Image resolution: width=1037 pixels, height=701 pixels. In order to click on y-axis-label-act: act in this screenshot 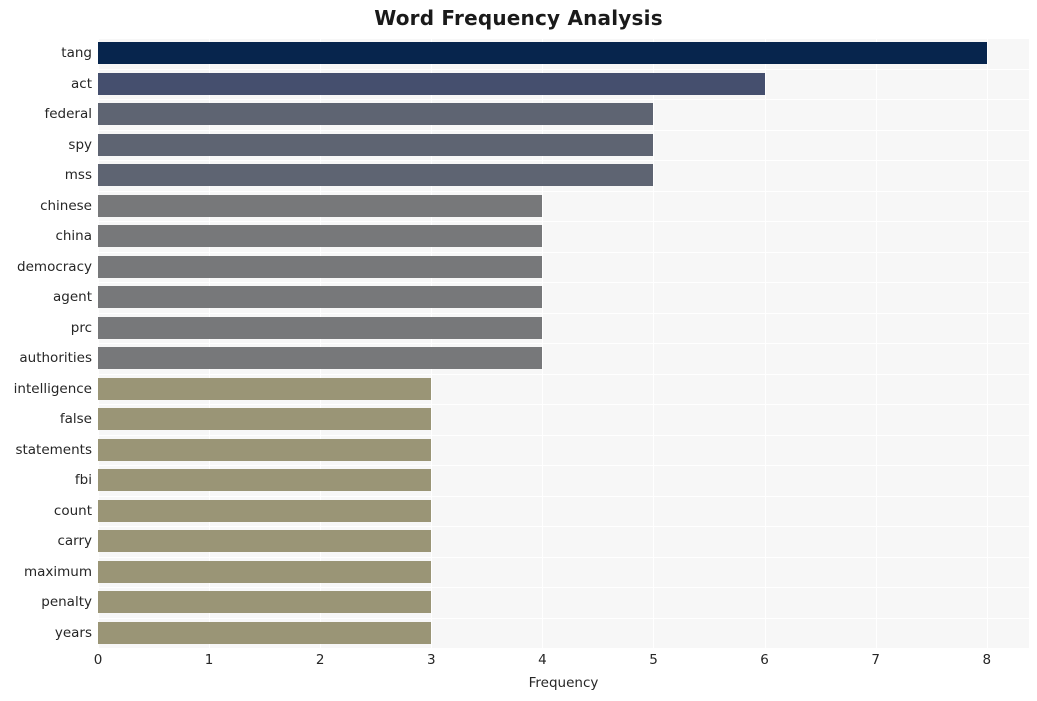, I will do `click(81, 83)`.